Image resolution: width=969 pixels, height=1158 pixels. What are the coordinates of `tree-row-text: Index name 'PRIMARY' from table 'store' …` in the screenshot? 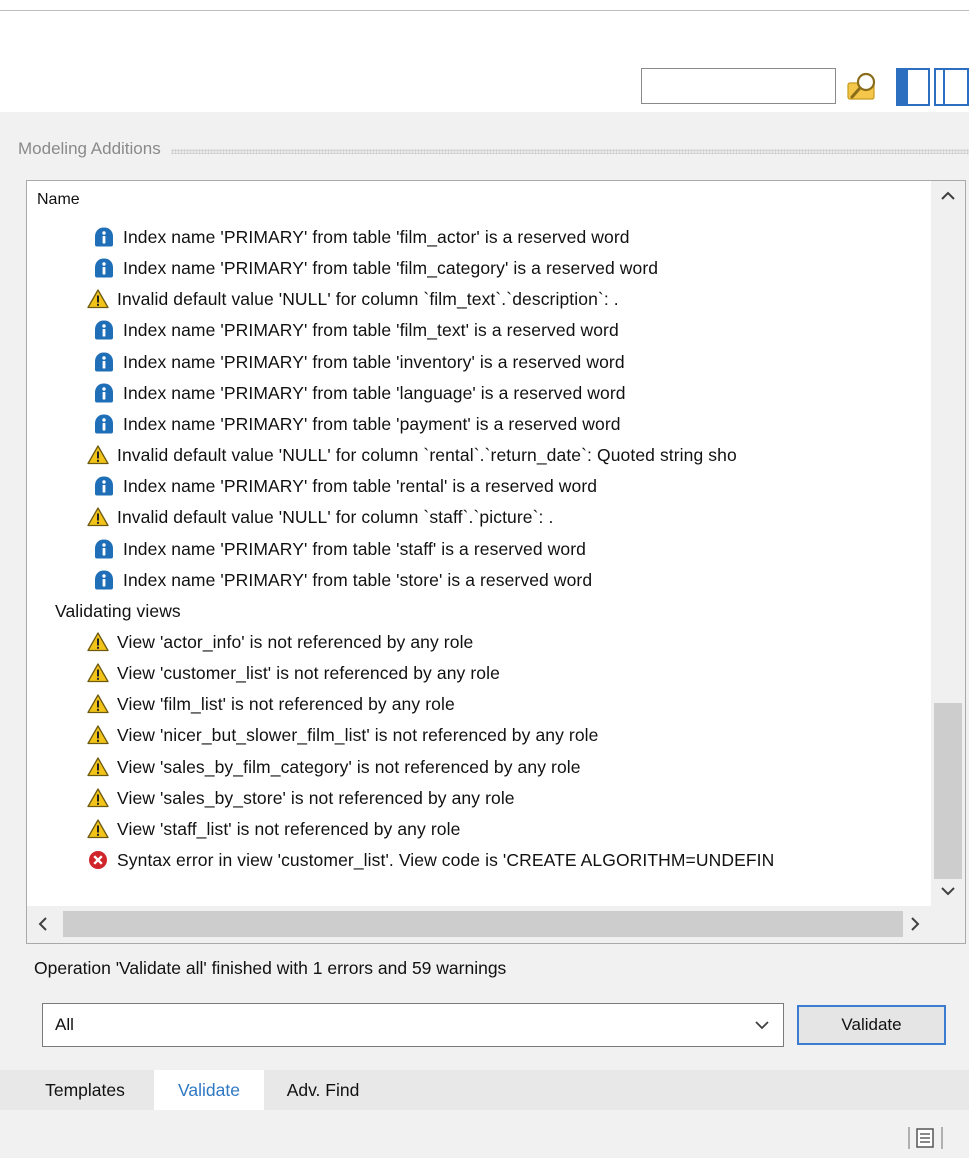 It's located at (358, 579).